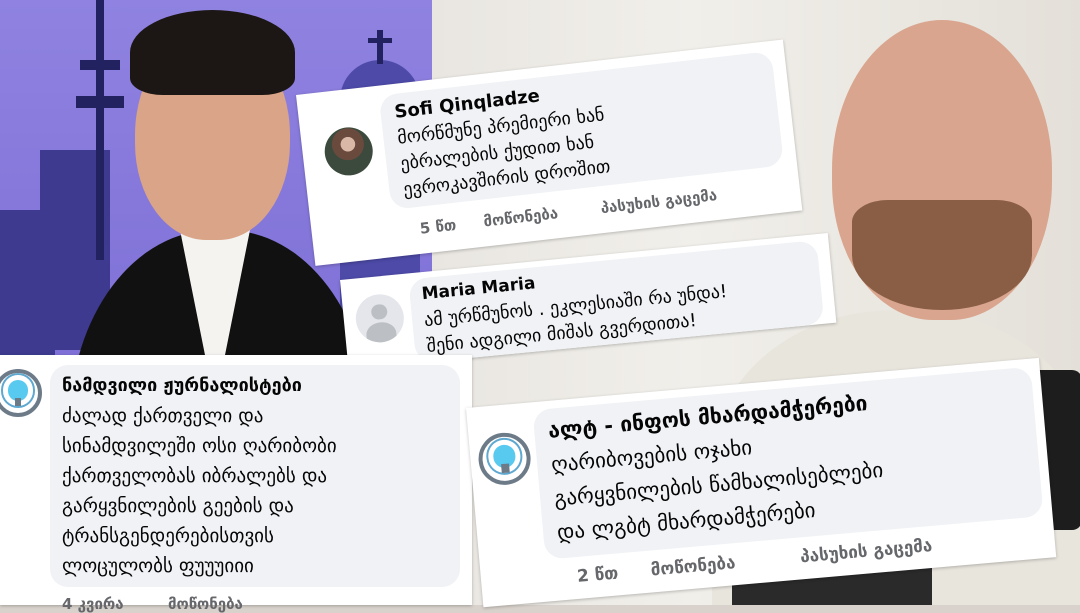 The image size is (1080, 613). What do you see at coordinates (158, 566) in the screenshot?
I see `comment-line: ლოცულობს ფუუუიიი` at bounding box center [158, 566].